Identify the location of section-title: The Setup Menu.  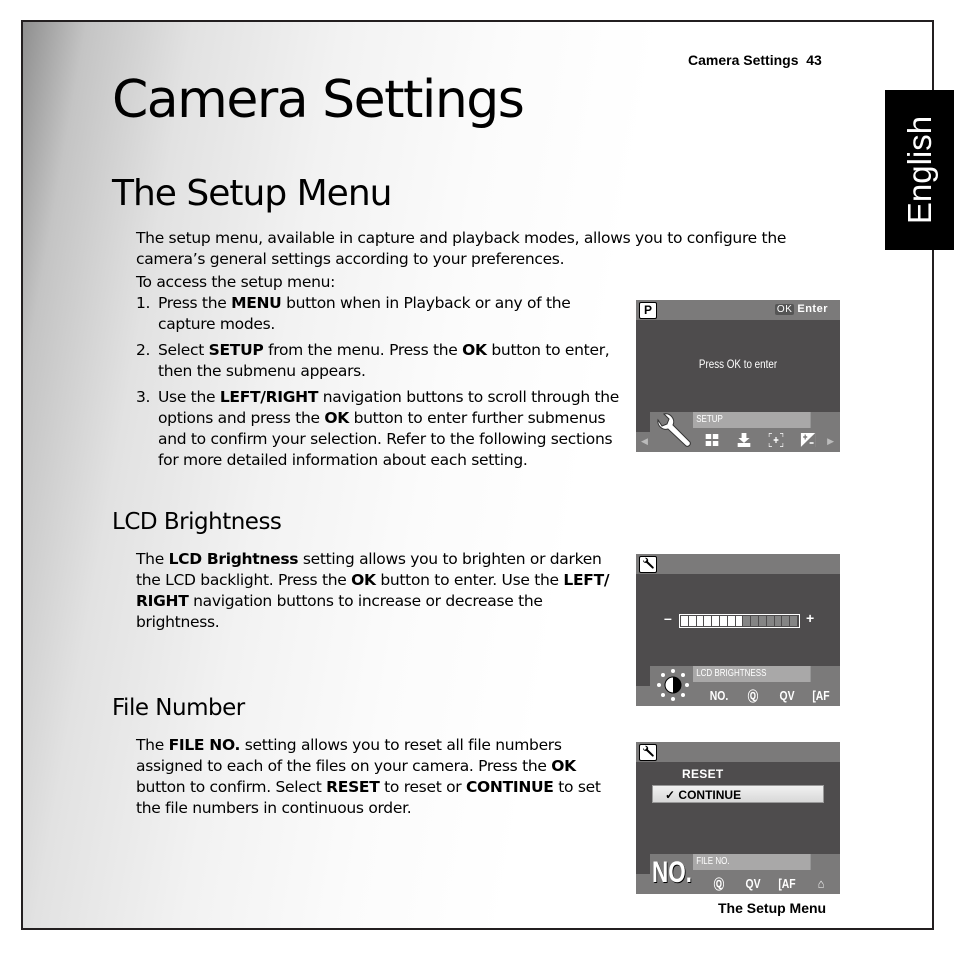
(252, 193).